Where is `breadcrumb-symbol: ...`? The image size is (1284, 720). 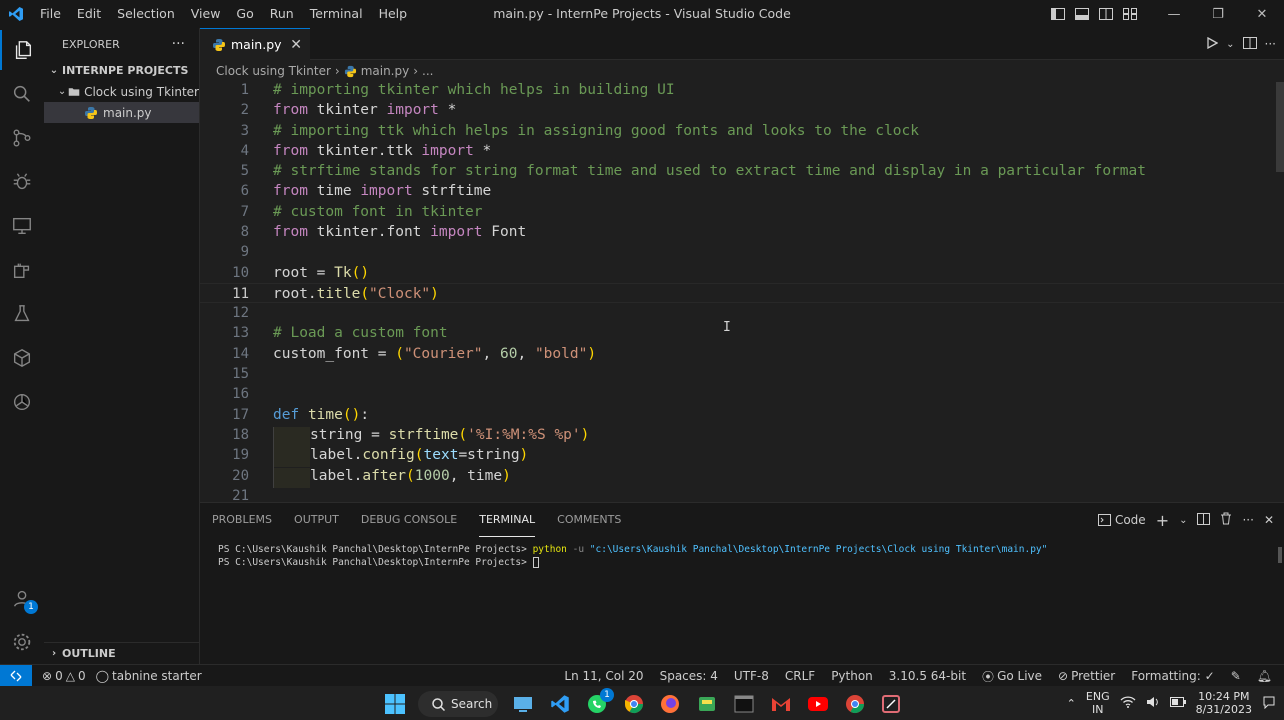 breadcrumb-symbol: ... is located at coordinates (427, 71).